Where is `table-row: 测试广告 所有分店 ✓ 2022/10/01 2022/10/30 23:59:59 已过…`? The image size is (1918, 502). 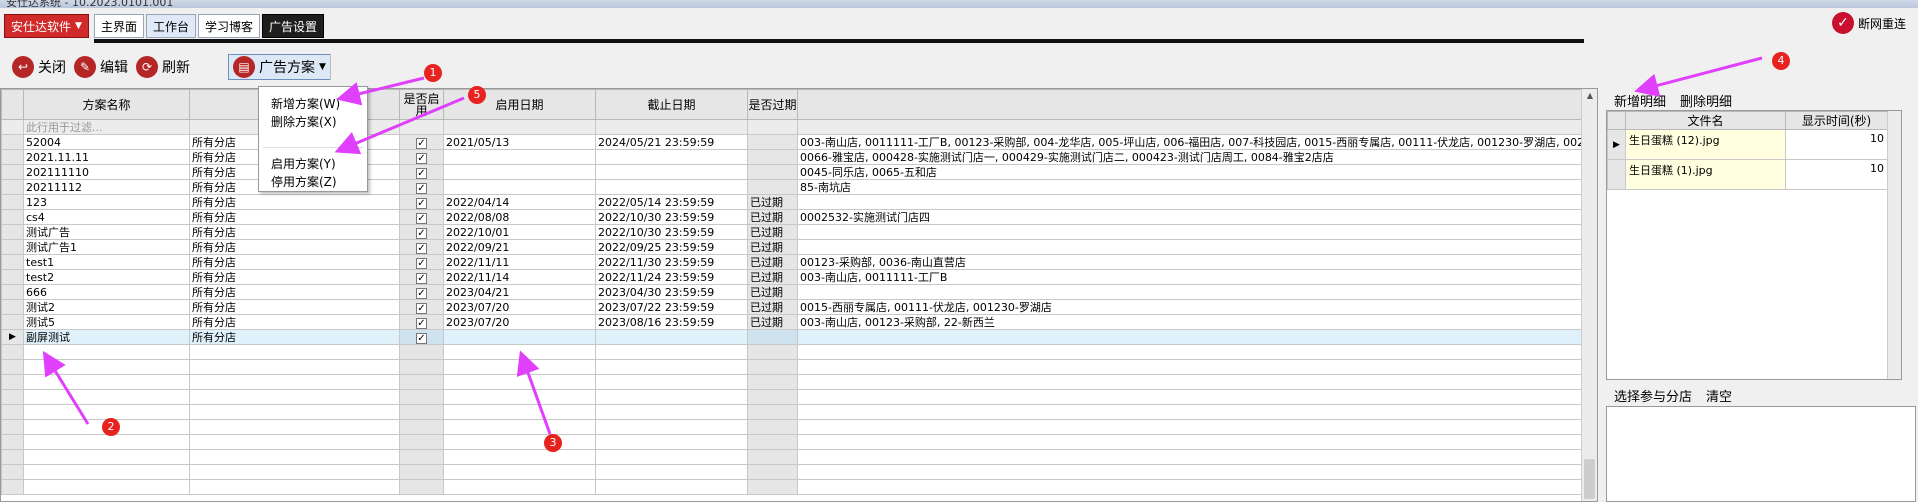 table-row: 测试广告 所有分店 ✓ 2022/10/01 2022/10/30 23:59:59 已过… is located at coordinates (798, 232).